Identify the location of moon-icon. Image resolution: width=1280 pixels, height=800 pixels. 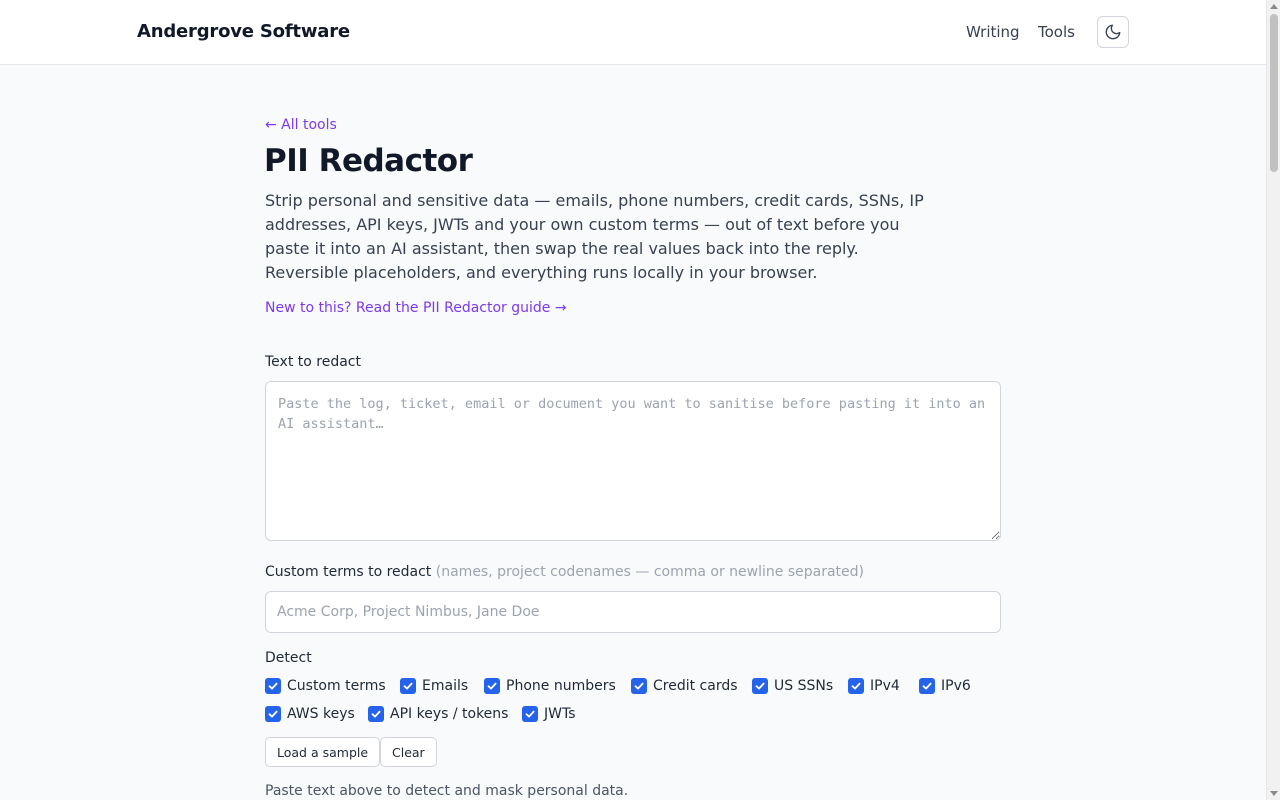
(1113, 32).